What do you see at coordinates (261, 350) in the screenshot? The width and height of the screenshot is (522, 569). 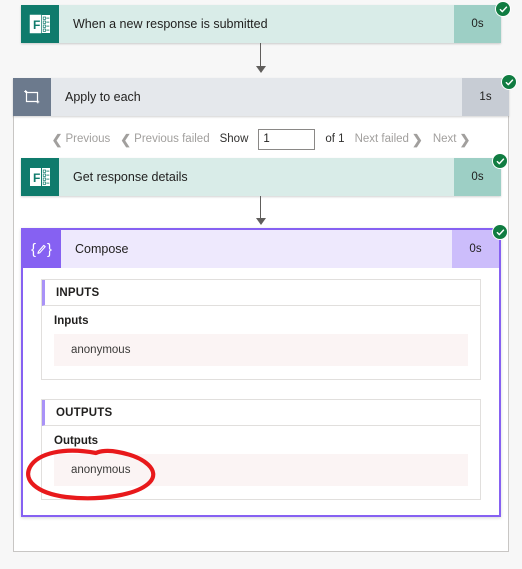 I see `inputs-value: anonymous` at bounding box center [261, 350].